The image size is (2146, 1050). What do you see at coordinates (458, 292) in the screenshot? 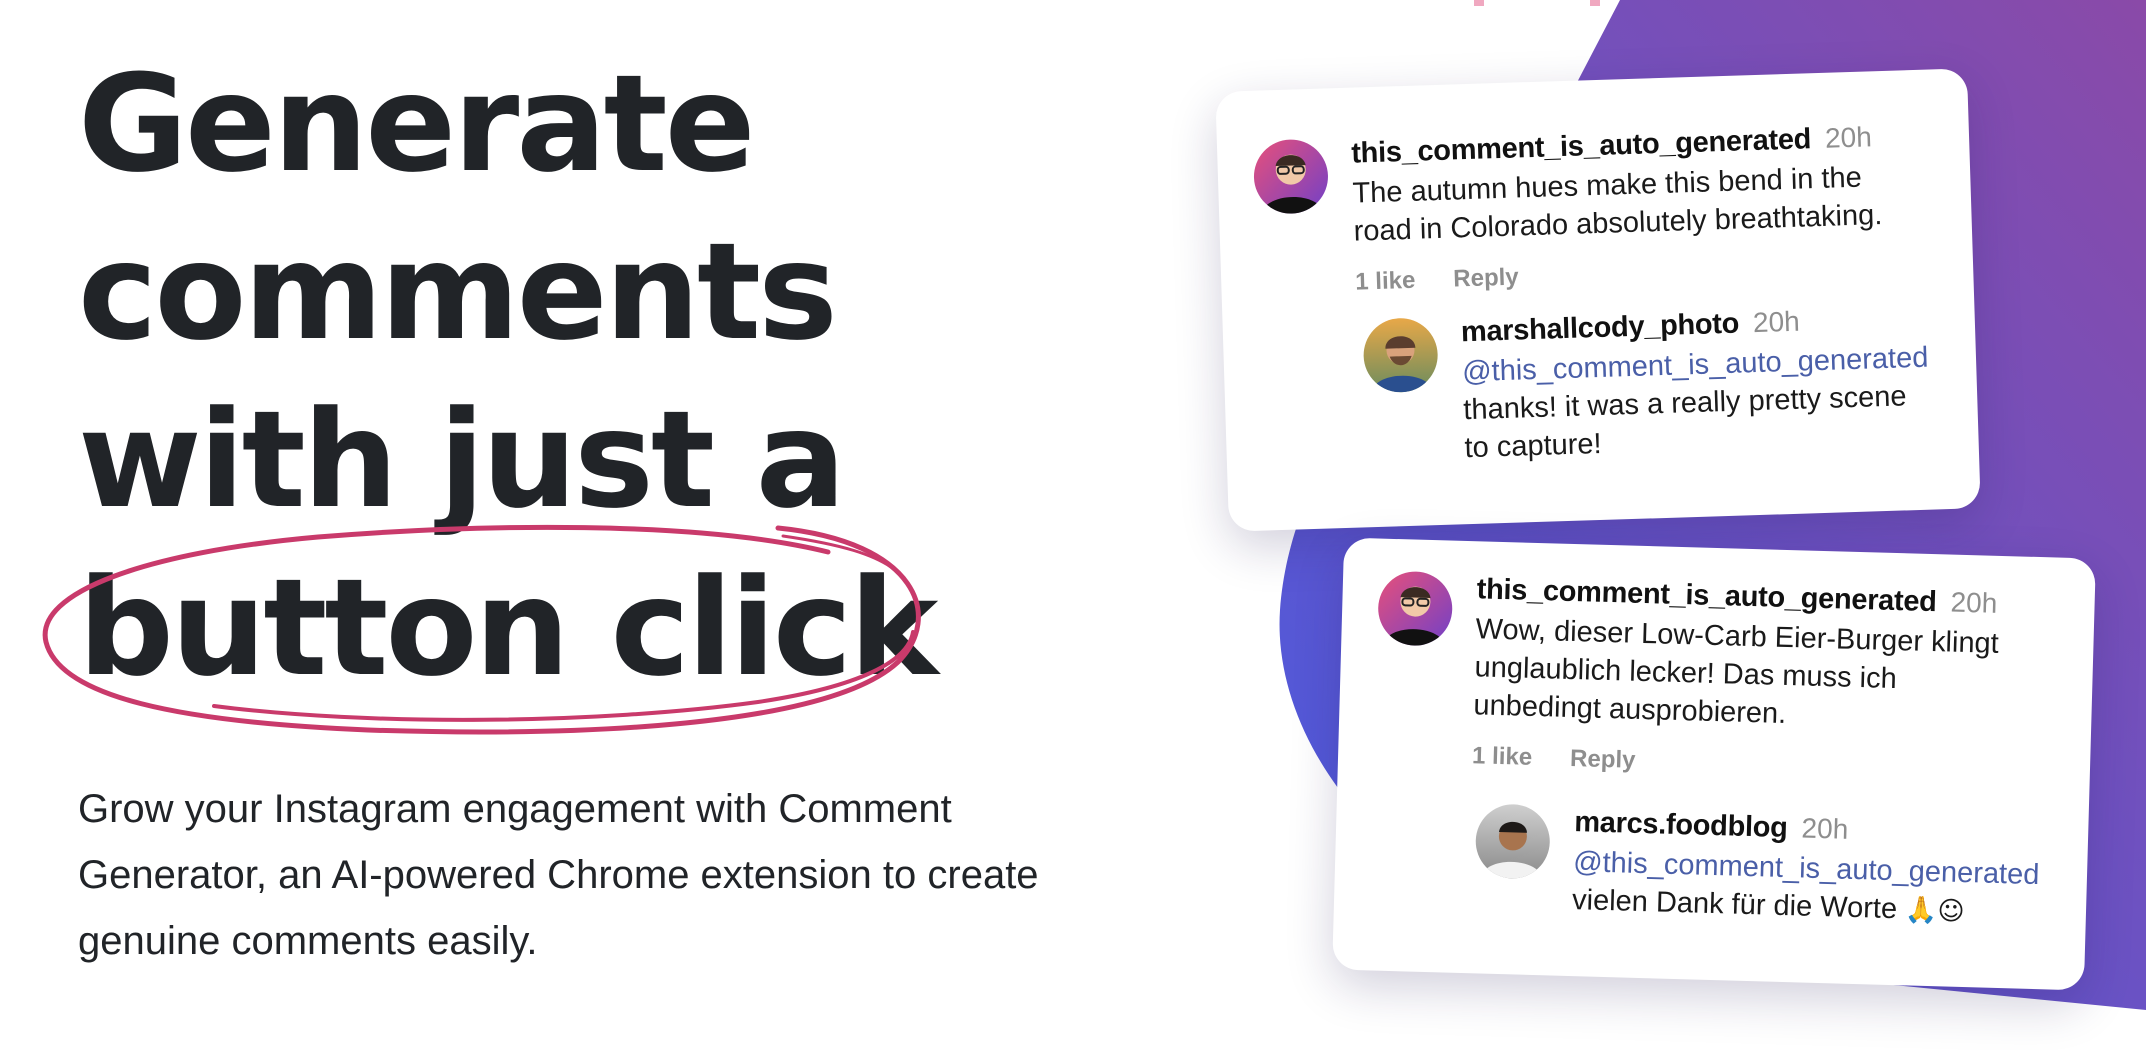
I see `hero-title-line: comments` at bounding box center [458, 292].